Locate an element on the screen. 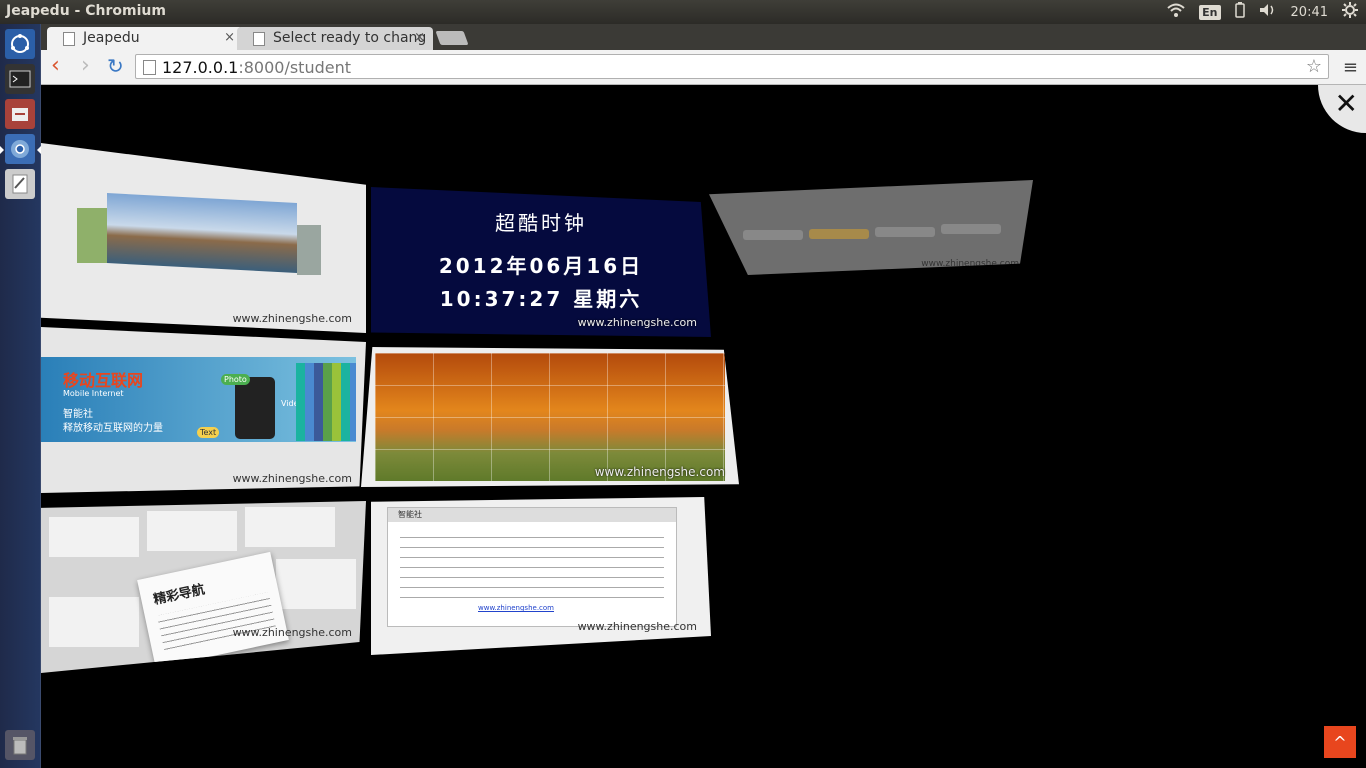  tab-label: Select ready to chang is located at coordinates (350, 38).